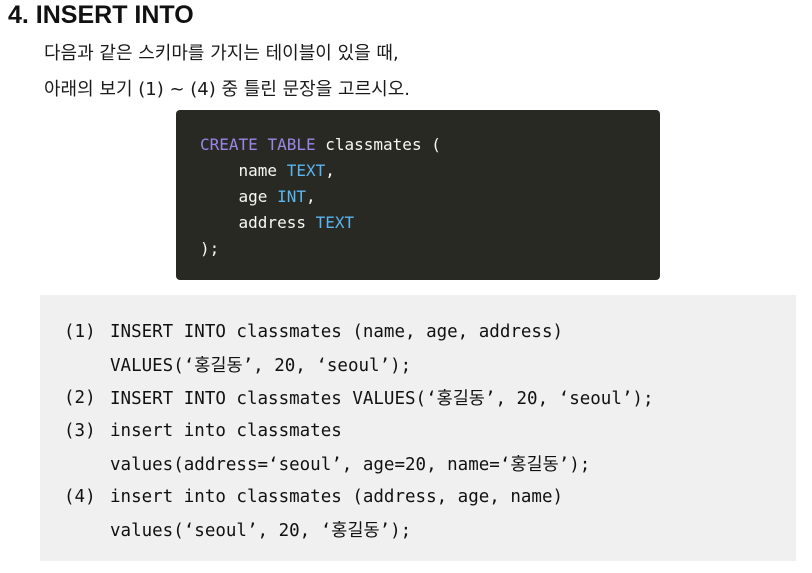 The image size is (812, 573). I want to click on create-keyword: CREATE, so click(229, 144).